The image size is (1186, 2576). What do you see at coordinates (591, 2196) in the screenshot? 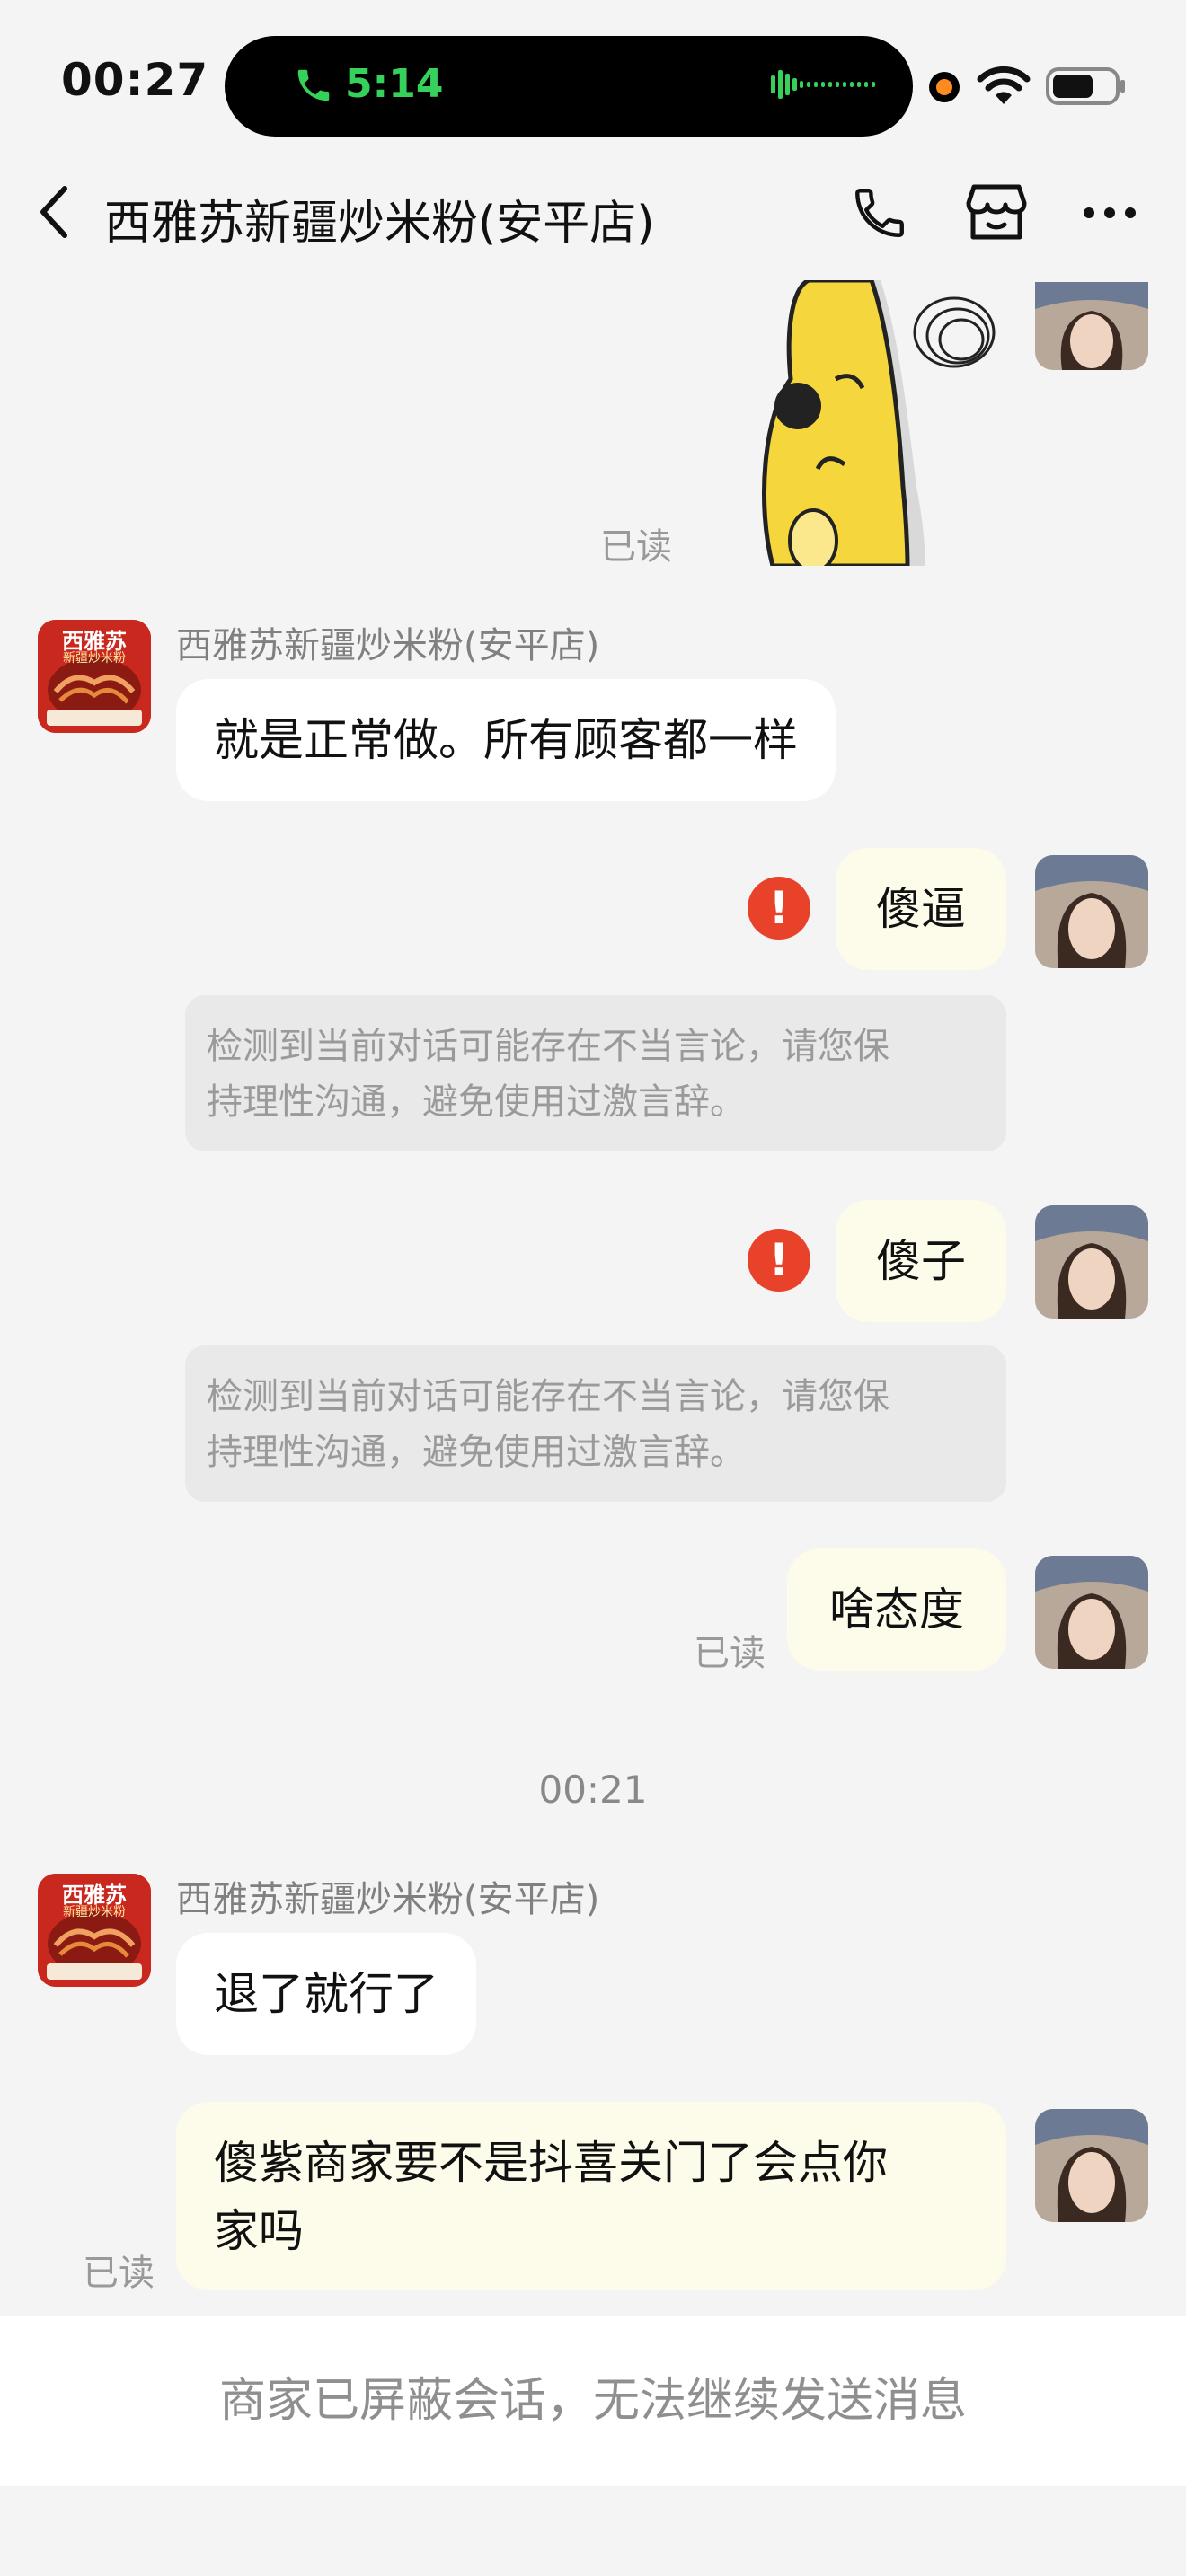
I see `user-message-bubble: 傻紫商家要不是抖喜关门了会点你 家吗` at bounding box center [591, 2196].